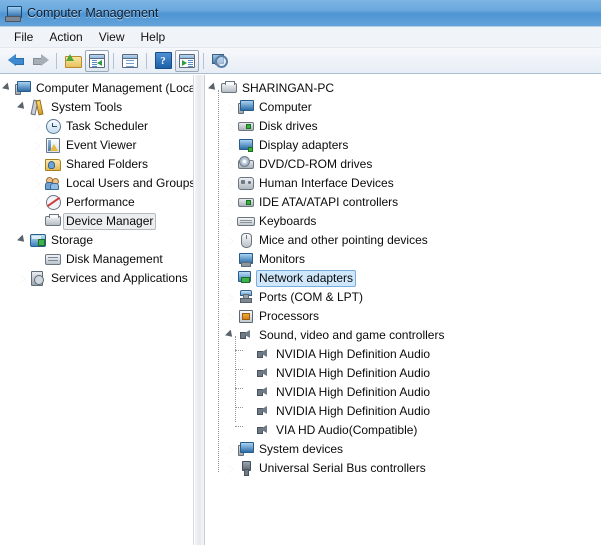 The width and height of the screenshot is (601, 545). What do you see at coordinates (96, 145) in the screenshot?
I see `left-tree-row: Event Viewer` at bounding box center [96, 145].